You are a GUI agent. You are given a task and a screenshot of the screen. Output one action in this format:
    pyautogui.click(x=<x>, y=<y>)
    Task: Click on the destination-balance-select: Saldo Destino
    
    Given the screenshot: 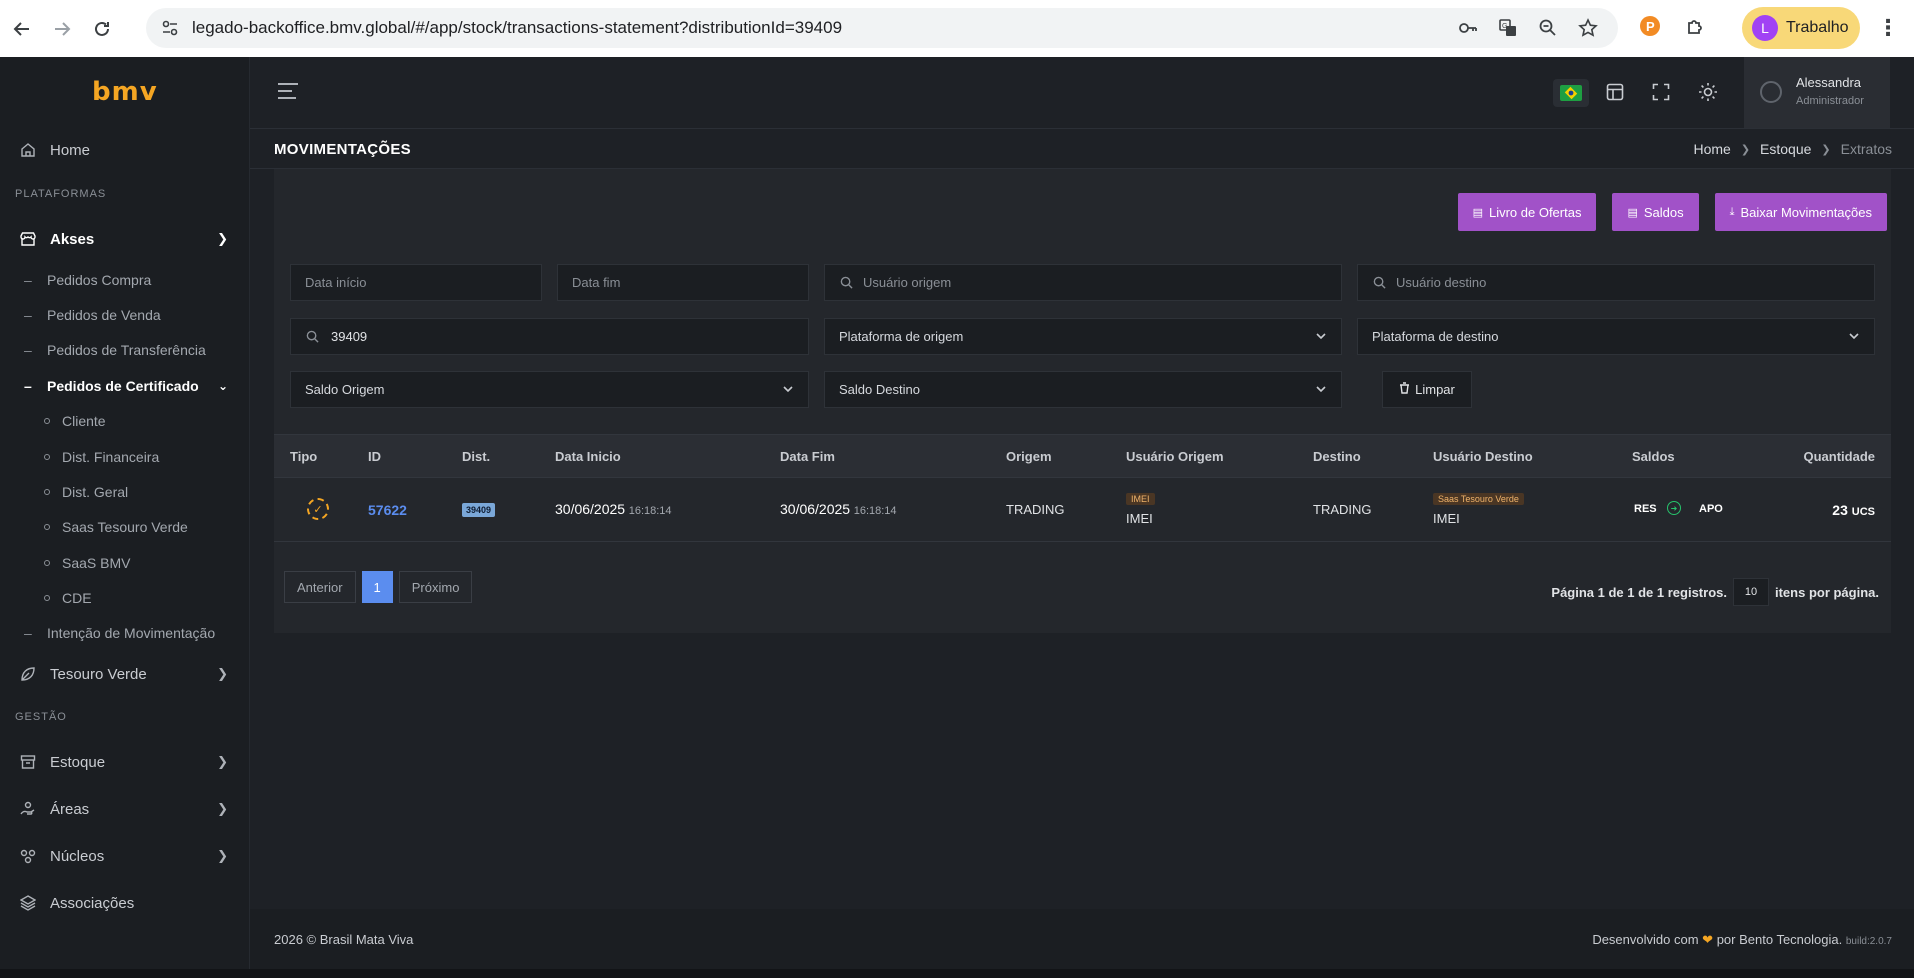 What is the action you would take?
    pyautogui.click(x=1083, y=389)
    